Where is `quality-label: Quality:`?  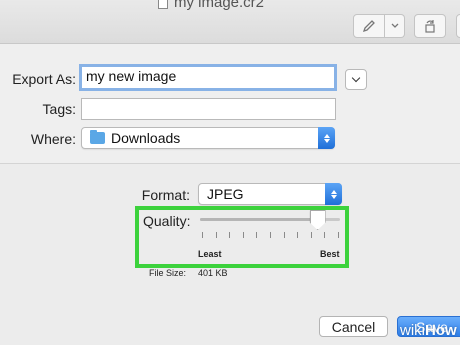 quality-label: Quality: is located at coordinates (167, 221).